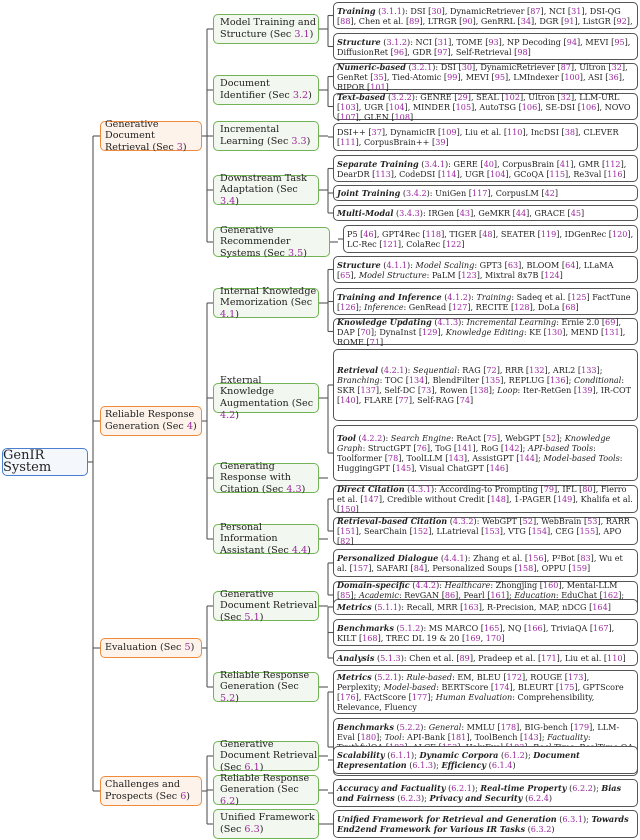 The image size is (640, 840). What do you see at coordinates (572, 42) in the screenshot?
I see `citation-link: 94` at bounding box center [572, 42].